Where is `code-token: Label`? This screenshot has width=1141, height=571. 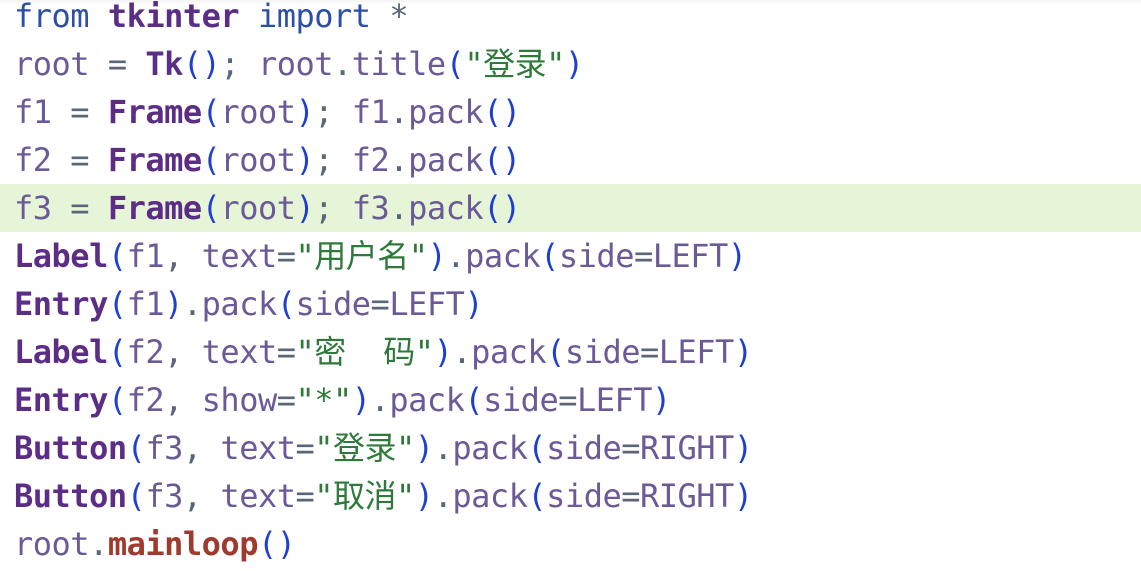
code-token: Label is located at coordinates (61, 256).